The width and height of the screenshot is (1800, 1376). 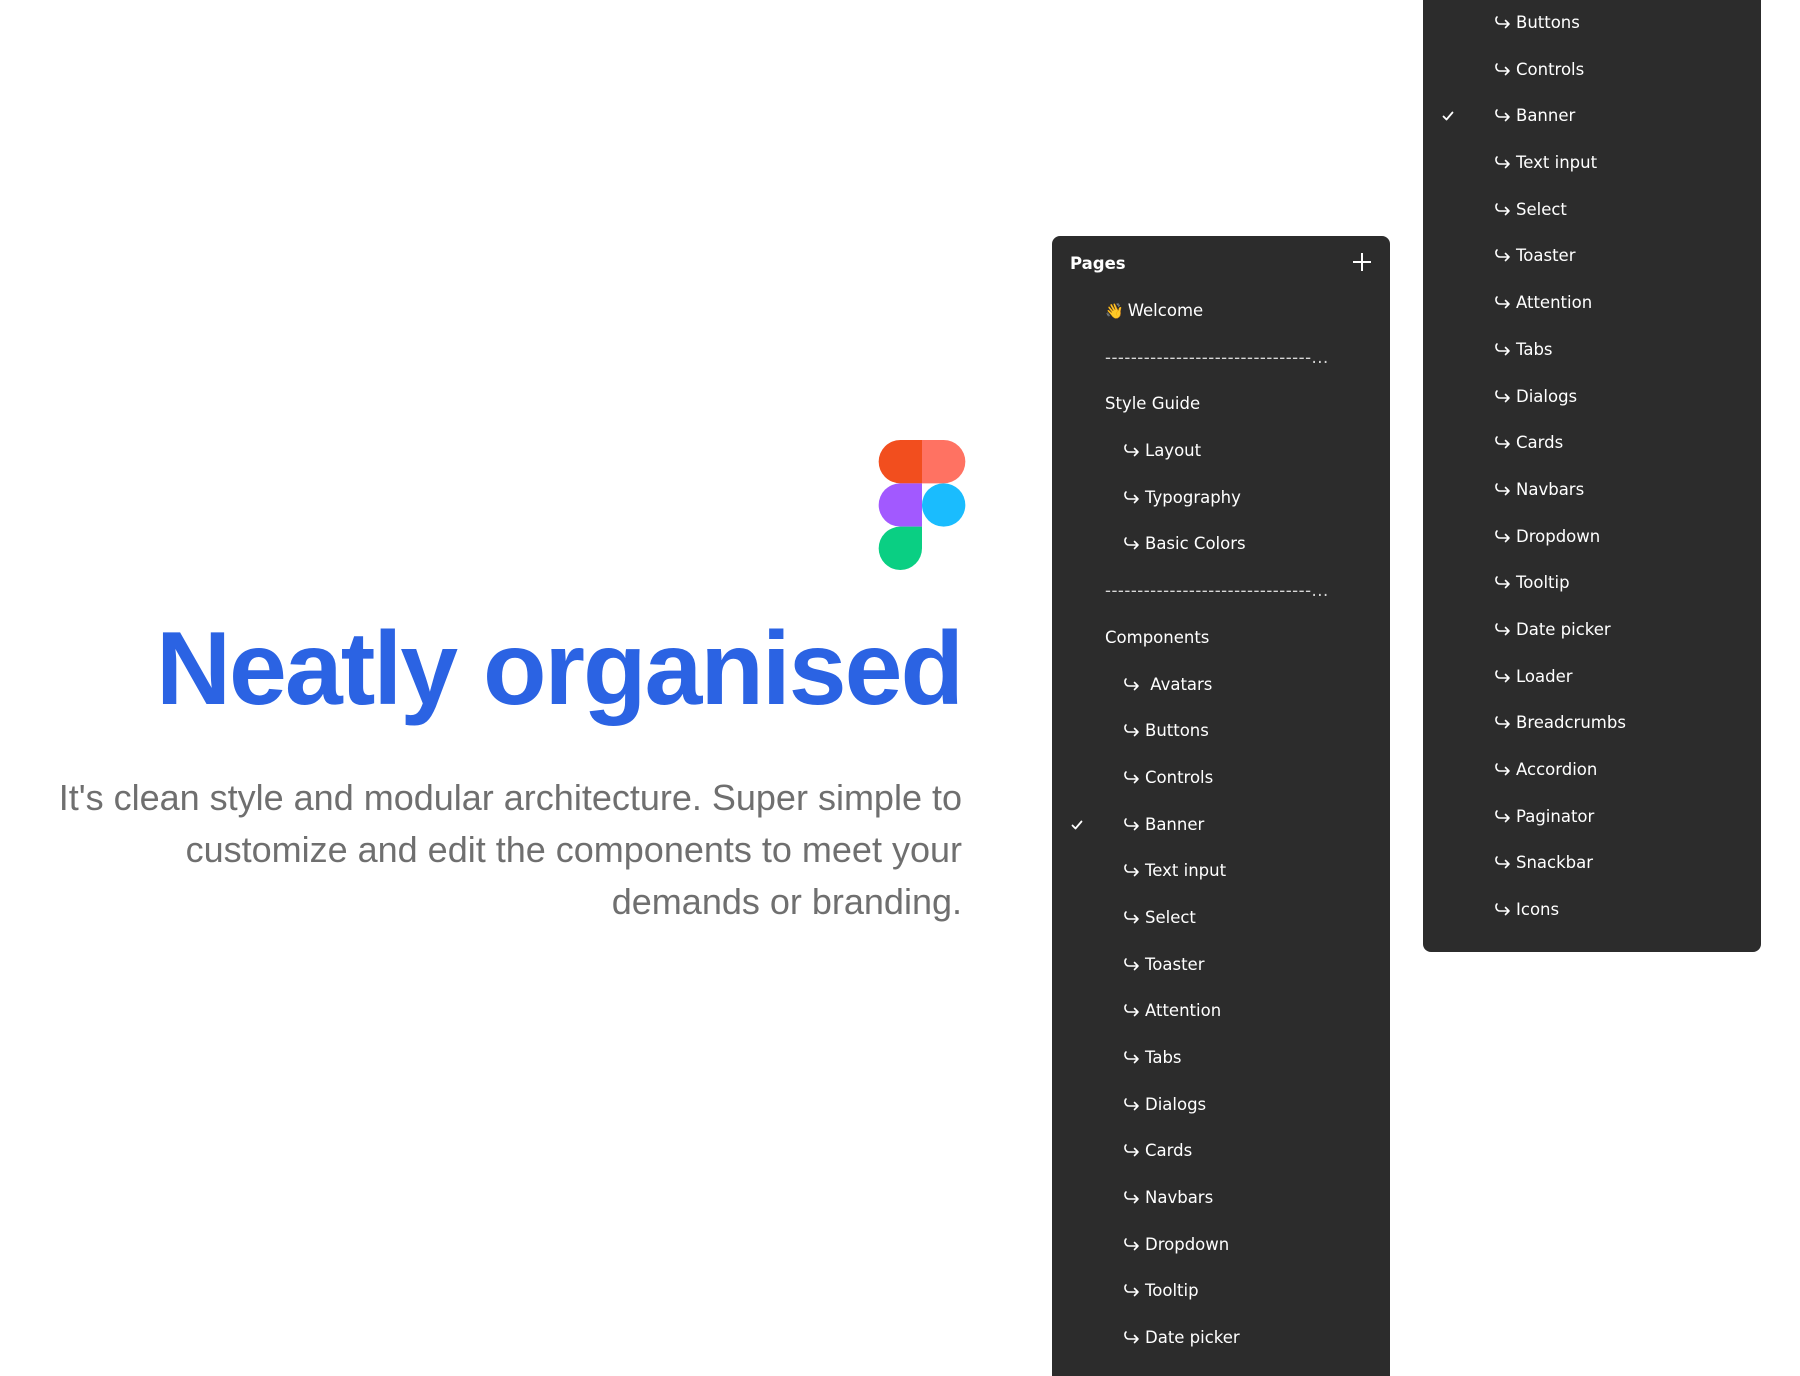 I want to click on page-item-label: Icons, so click(x=1538, y=910).